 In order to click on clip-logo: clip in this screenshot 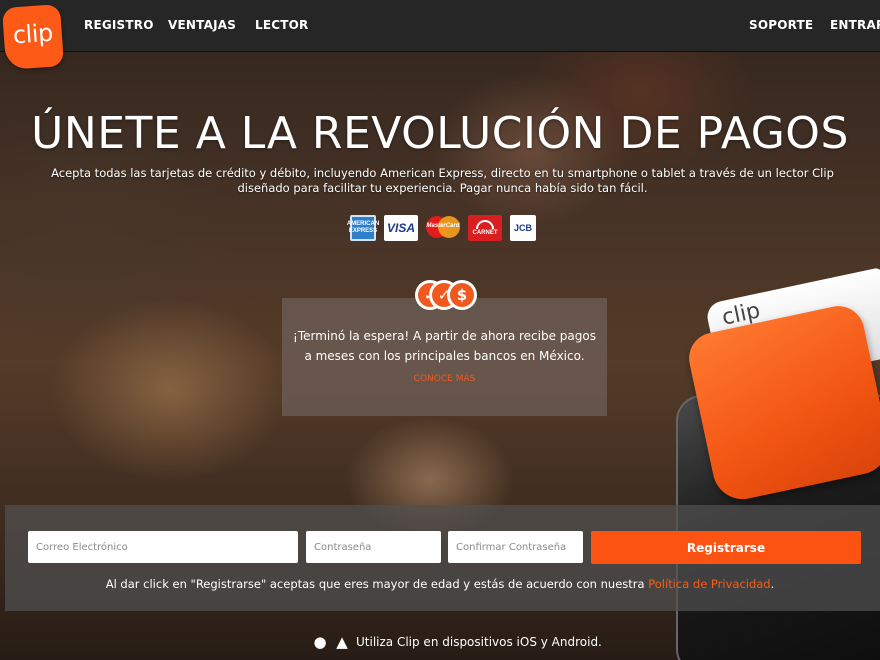, I will do `click(33, 37)`.